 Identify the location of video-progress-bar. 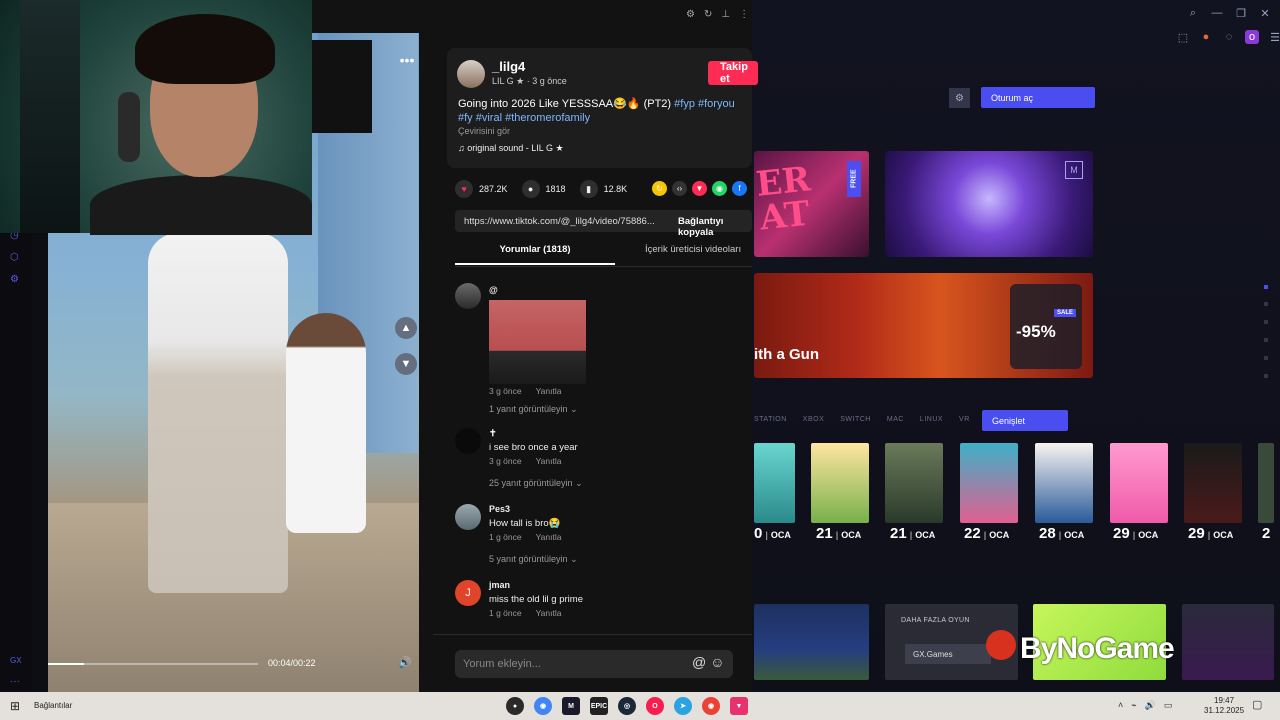
(153, 664).